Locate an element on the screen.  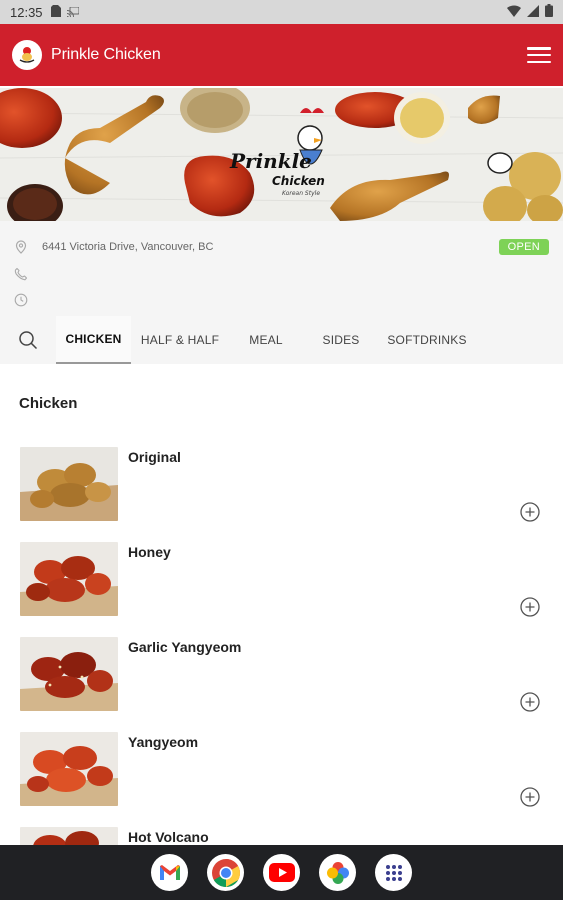
banner-image: Prinkle Chicken Korean Style is located at coordinates (281, 154).